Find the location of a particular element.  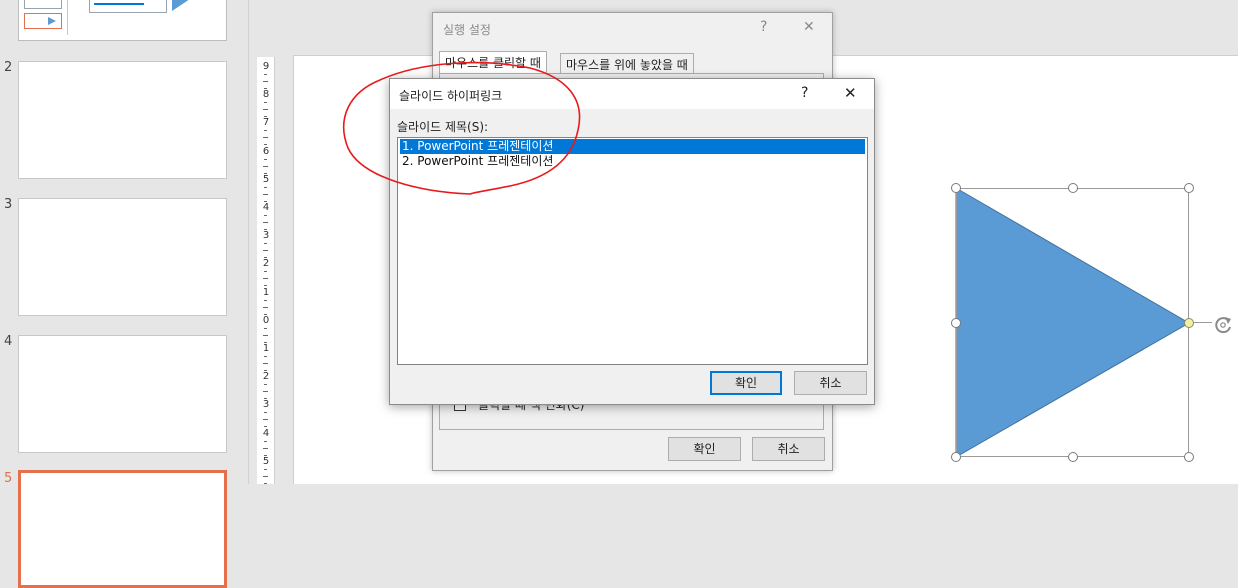

resize-handle-left is located at coordinates (956, 323).